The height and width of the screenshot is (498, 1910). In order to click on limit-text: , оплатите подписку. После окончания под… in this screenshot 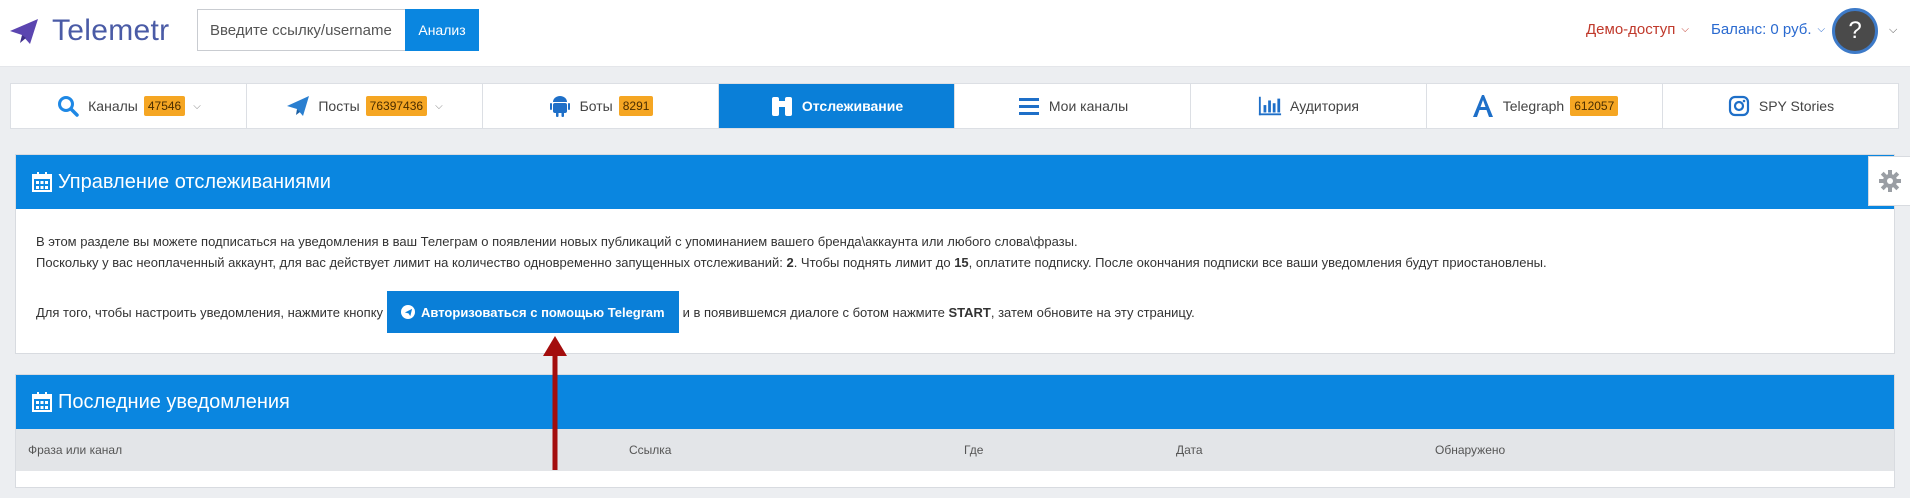, I will do `click(1257, 262)`.